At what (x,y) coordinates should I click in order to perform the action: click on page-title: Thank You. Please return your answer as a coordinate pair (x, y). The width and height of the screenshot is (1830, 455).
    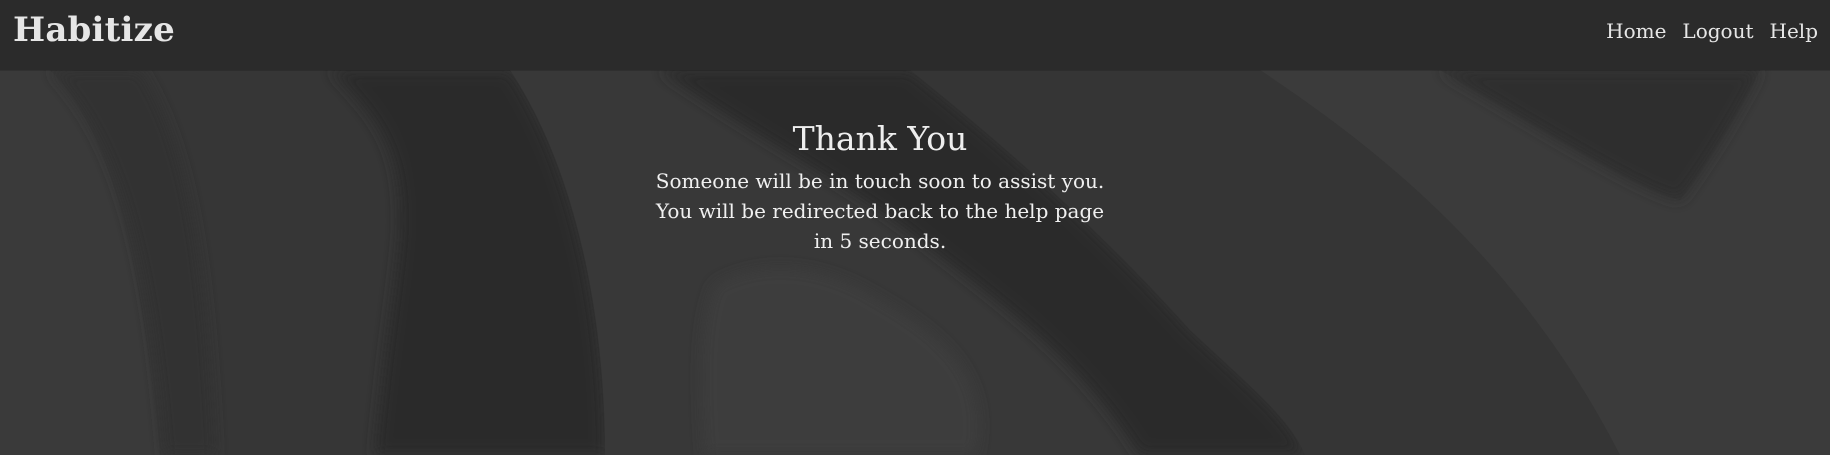
    Looking at the image, I should click on (880, 138).